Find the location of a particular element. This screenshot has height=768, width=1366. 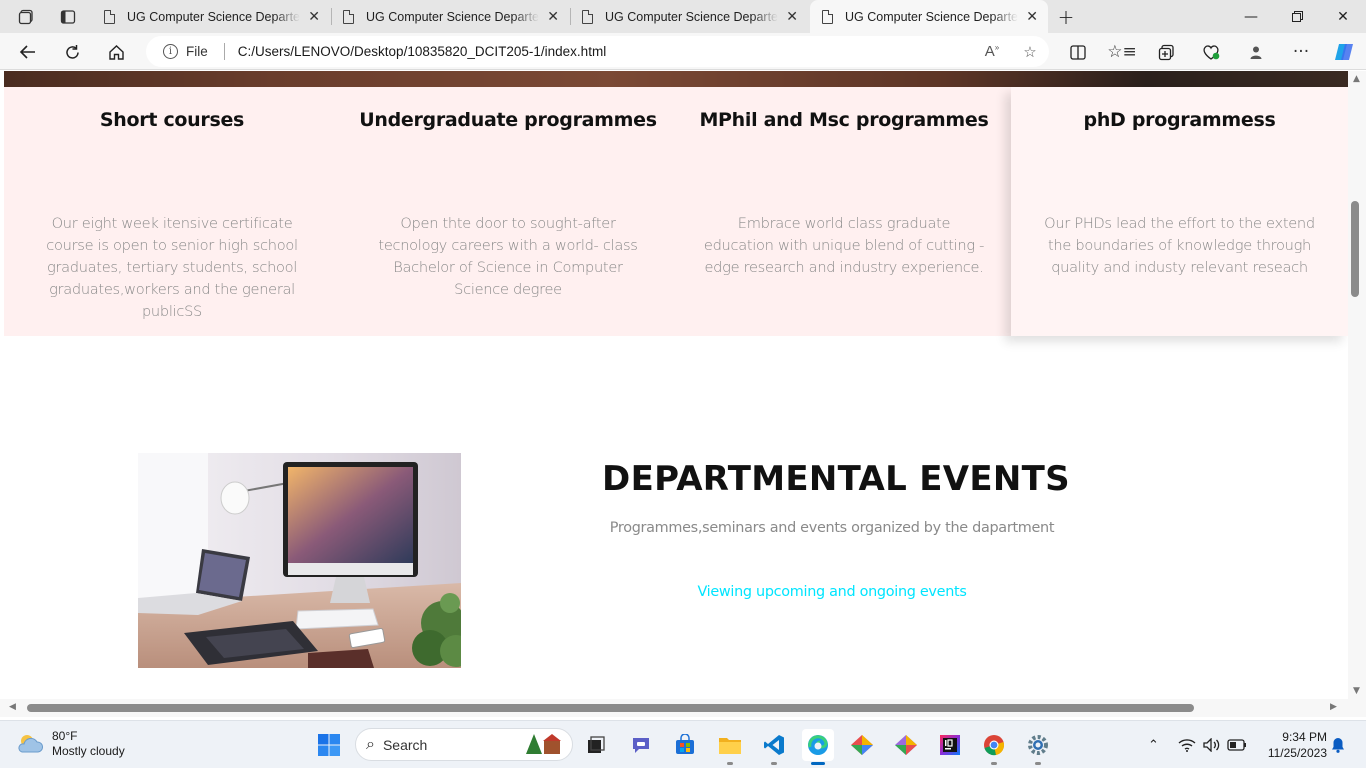

hero-image-bottom-edge is located at coordinates (676, 79).